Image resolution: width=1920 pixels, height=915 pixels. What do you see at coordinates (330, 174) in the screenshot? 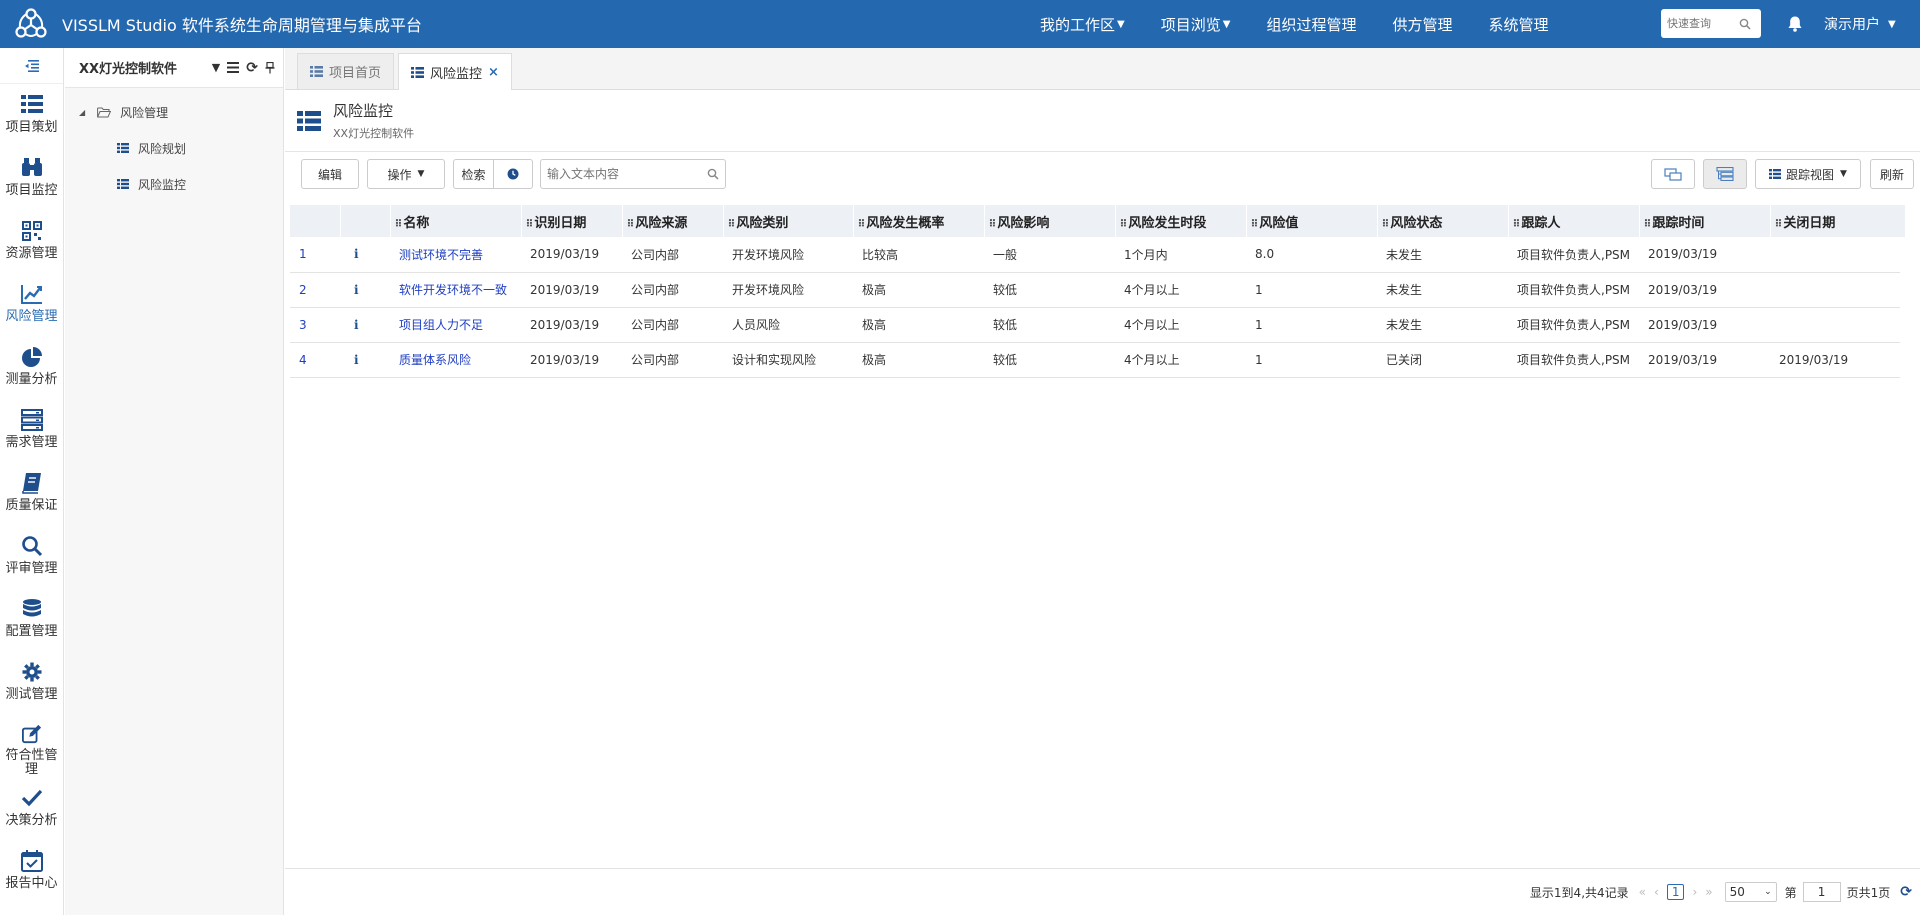
I see `edit-button: 编辑` at bounding box center [330, 174].